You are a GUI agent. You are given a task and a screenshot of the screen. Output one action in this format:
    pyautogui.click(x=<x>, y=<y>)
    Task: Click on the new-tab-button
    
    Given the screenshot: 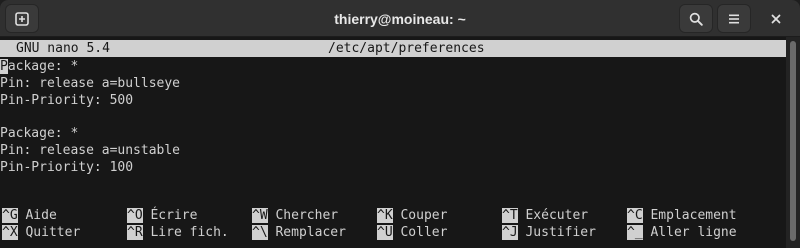 What is the action you would take?
    pyautogui.click(x=22, y=18)
    